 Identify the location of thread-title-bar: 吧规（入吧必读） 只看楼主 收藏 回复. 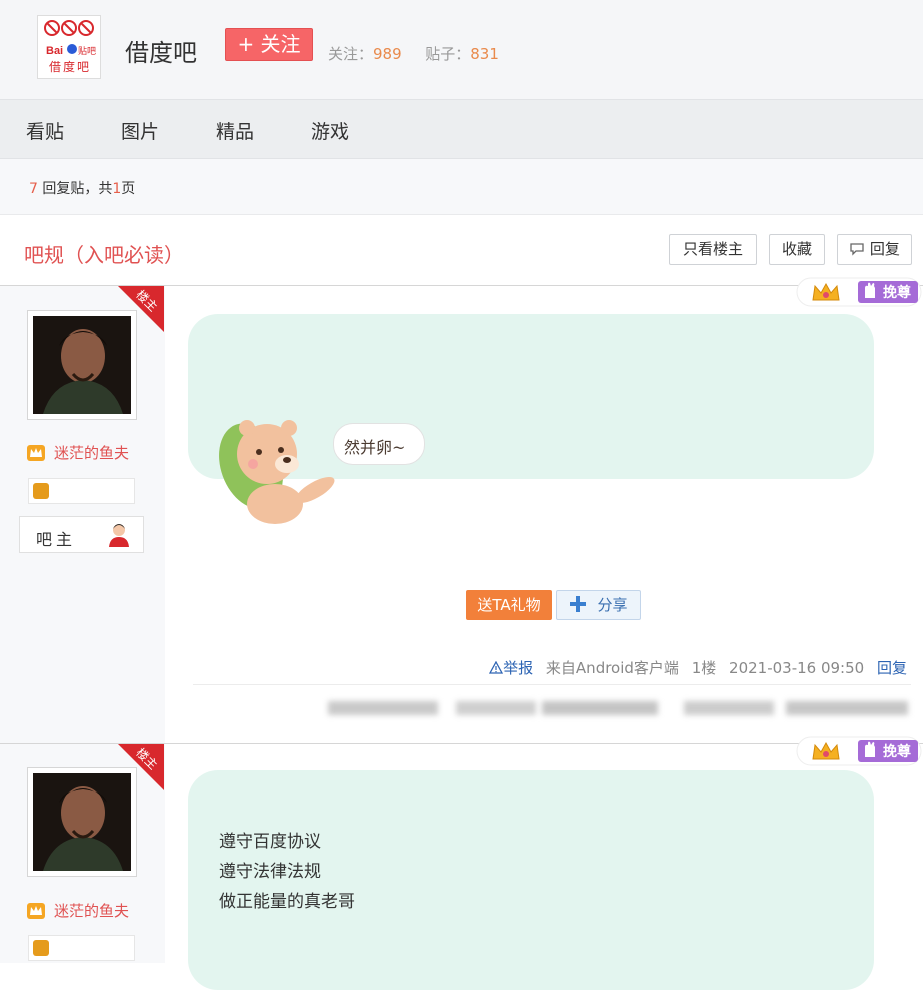
(461, 250).